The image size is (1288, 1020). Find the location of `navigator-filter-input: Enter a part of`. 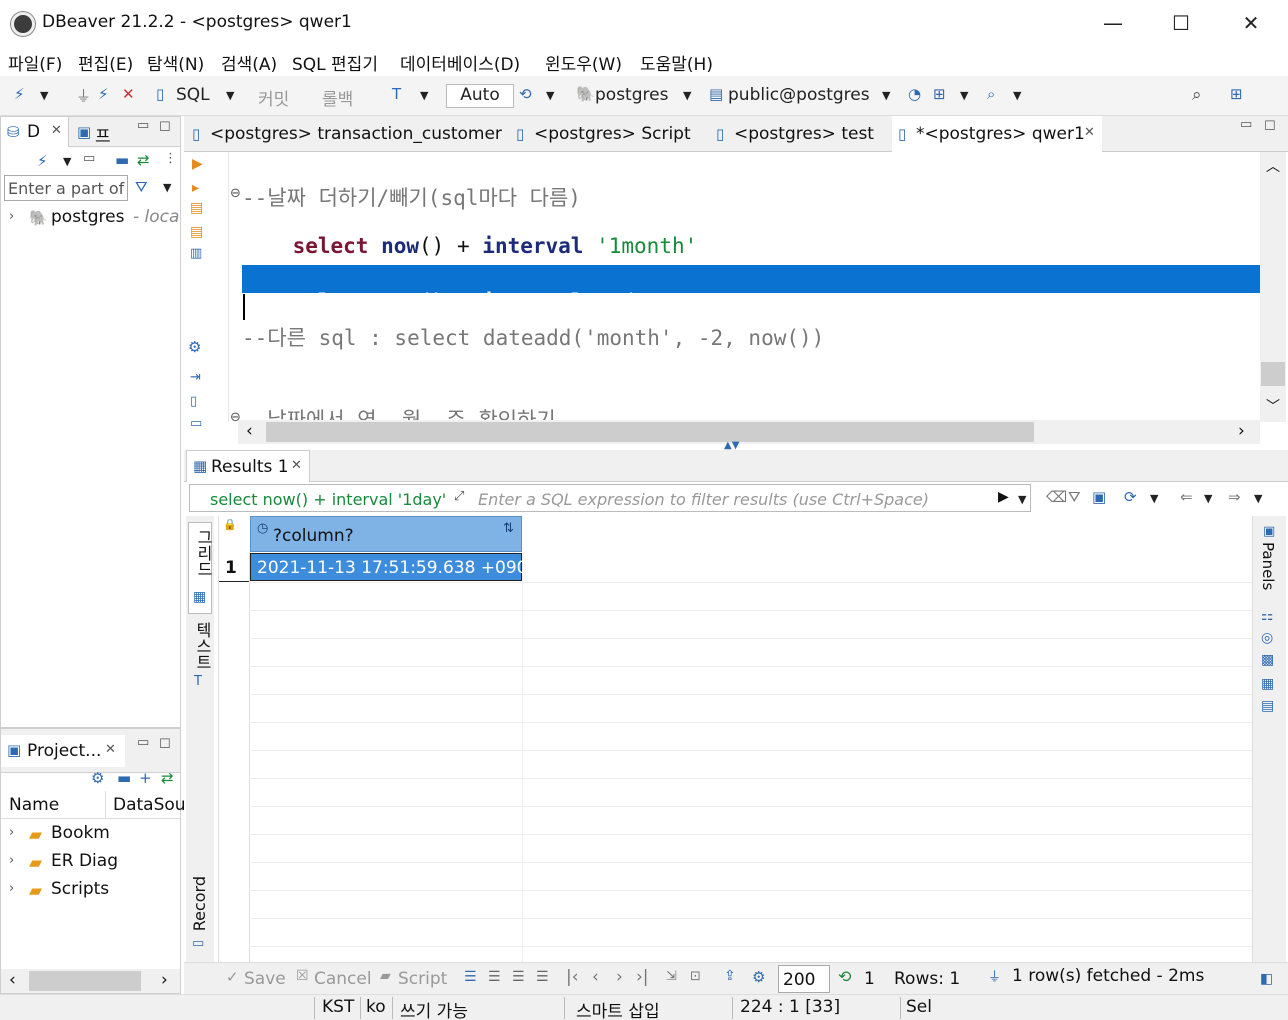

navigator-filter-input: Enter a part of is located at coordinates (66, 188).